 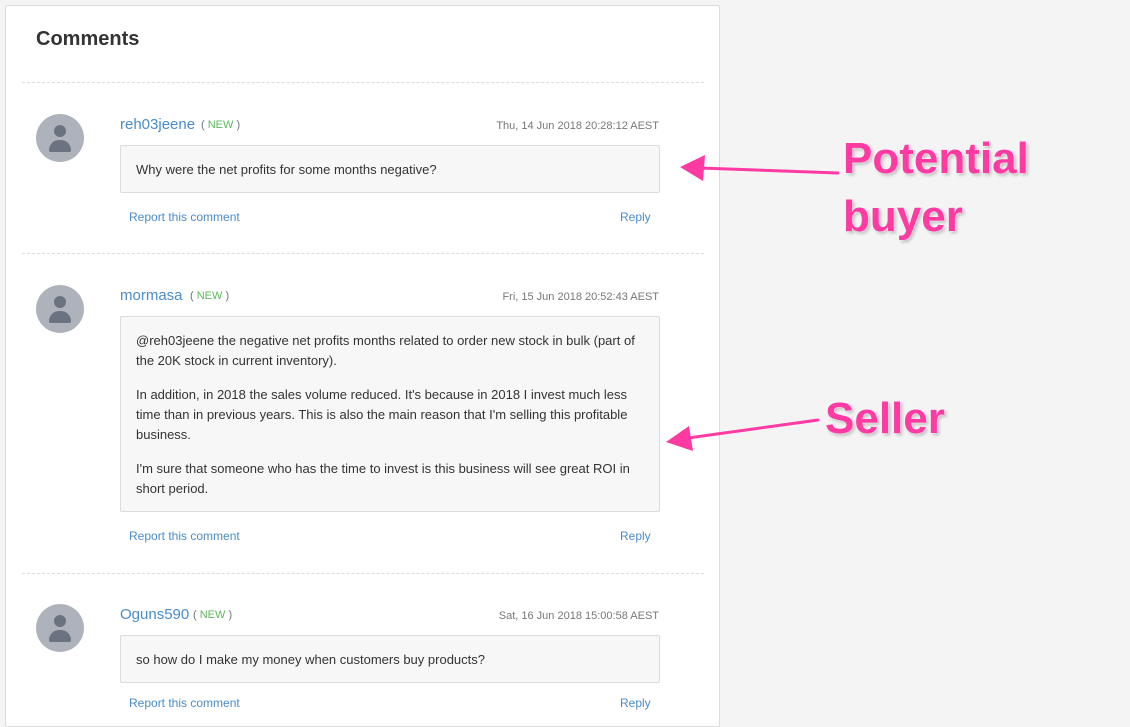 I want to click on seller-arrow-icon, so click(x=743, y=434).